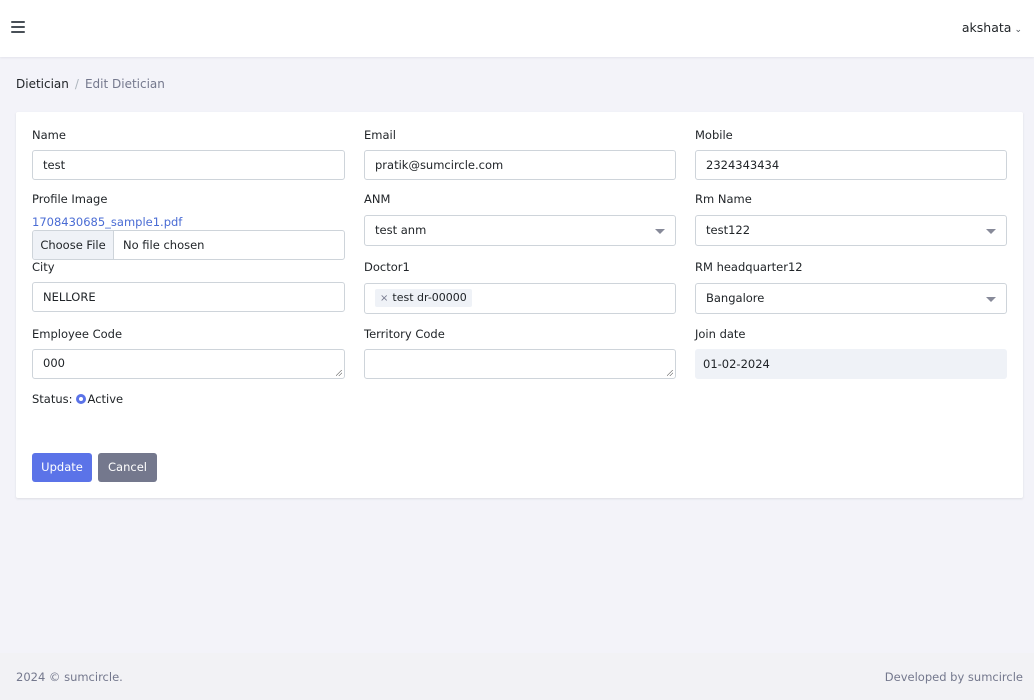 Image resolution: width=1034 pixels, height=700 pixels. I want to click on profile-image-label: Profile Image, so click(70, 199).